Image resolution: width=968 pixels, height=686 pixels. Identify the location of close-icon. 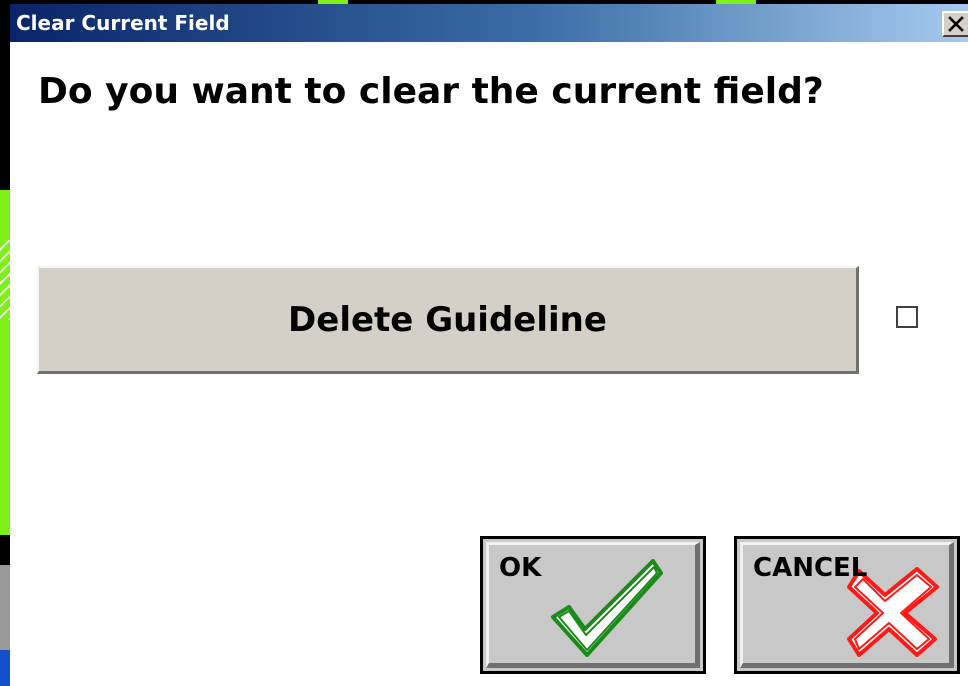
(956, 24).